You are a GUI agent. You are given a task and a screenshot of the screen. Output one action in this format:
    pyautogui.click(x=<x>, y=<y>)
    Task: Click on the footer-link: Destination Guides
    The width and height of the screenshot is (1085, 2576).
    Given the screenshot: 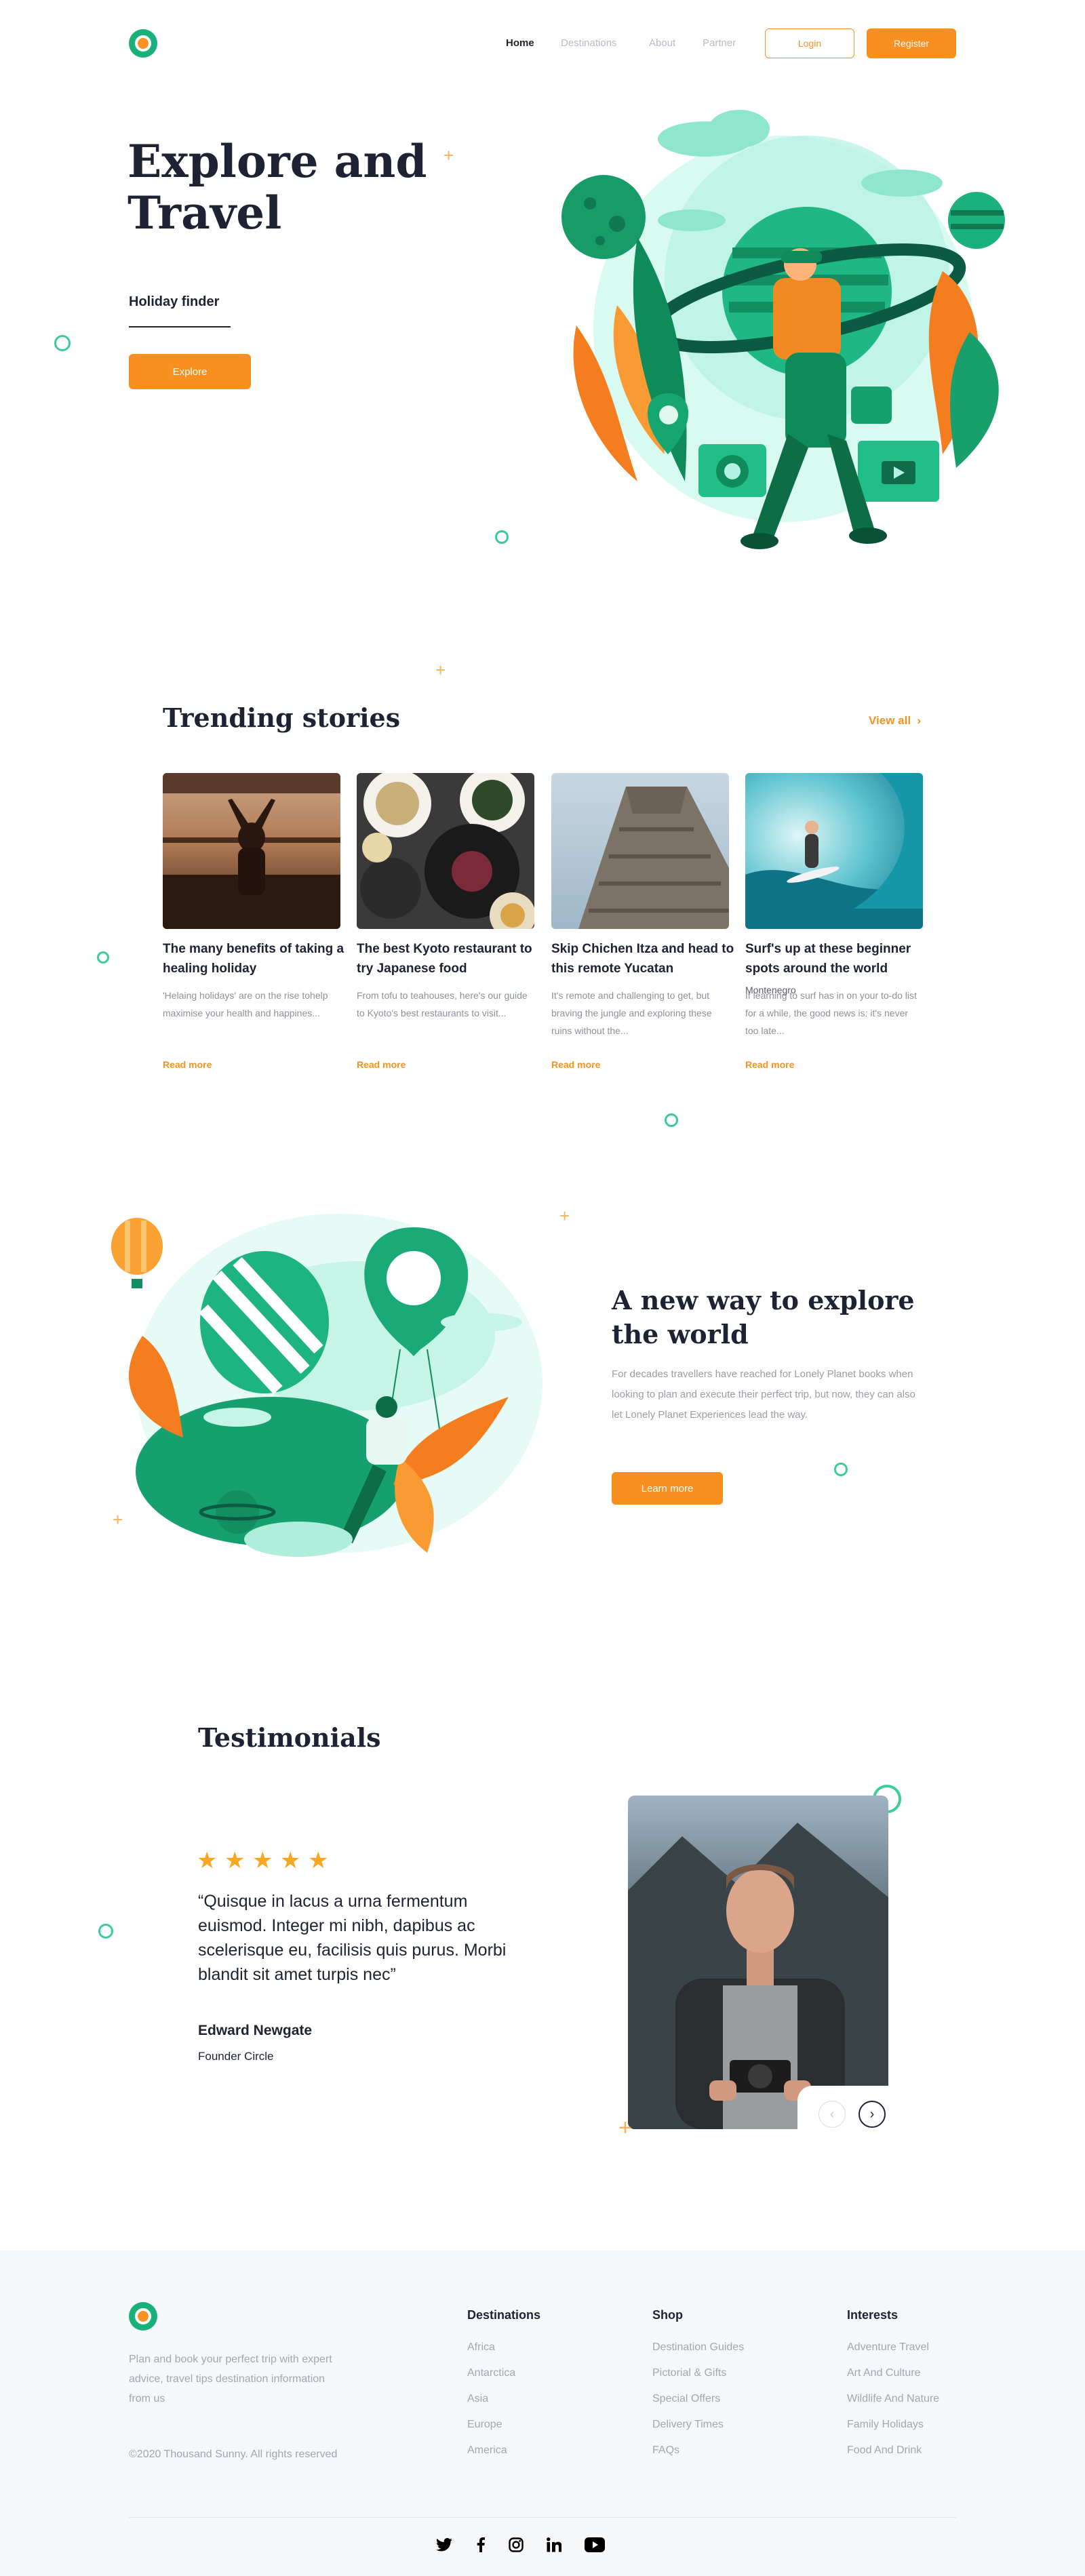 What is the action you would take?
    pyautogui.click(x=698, y=2347)
    